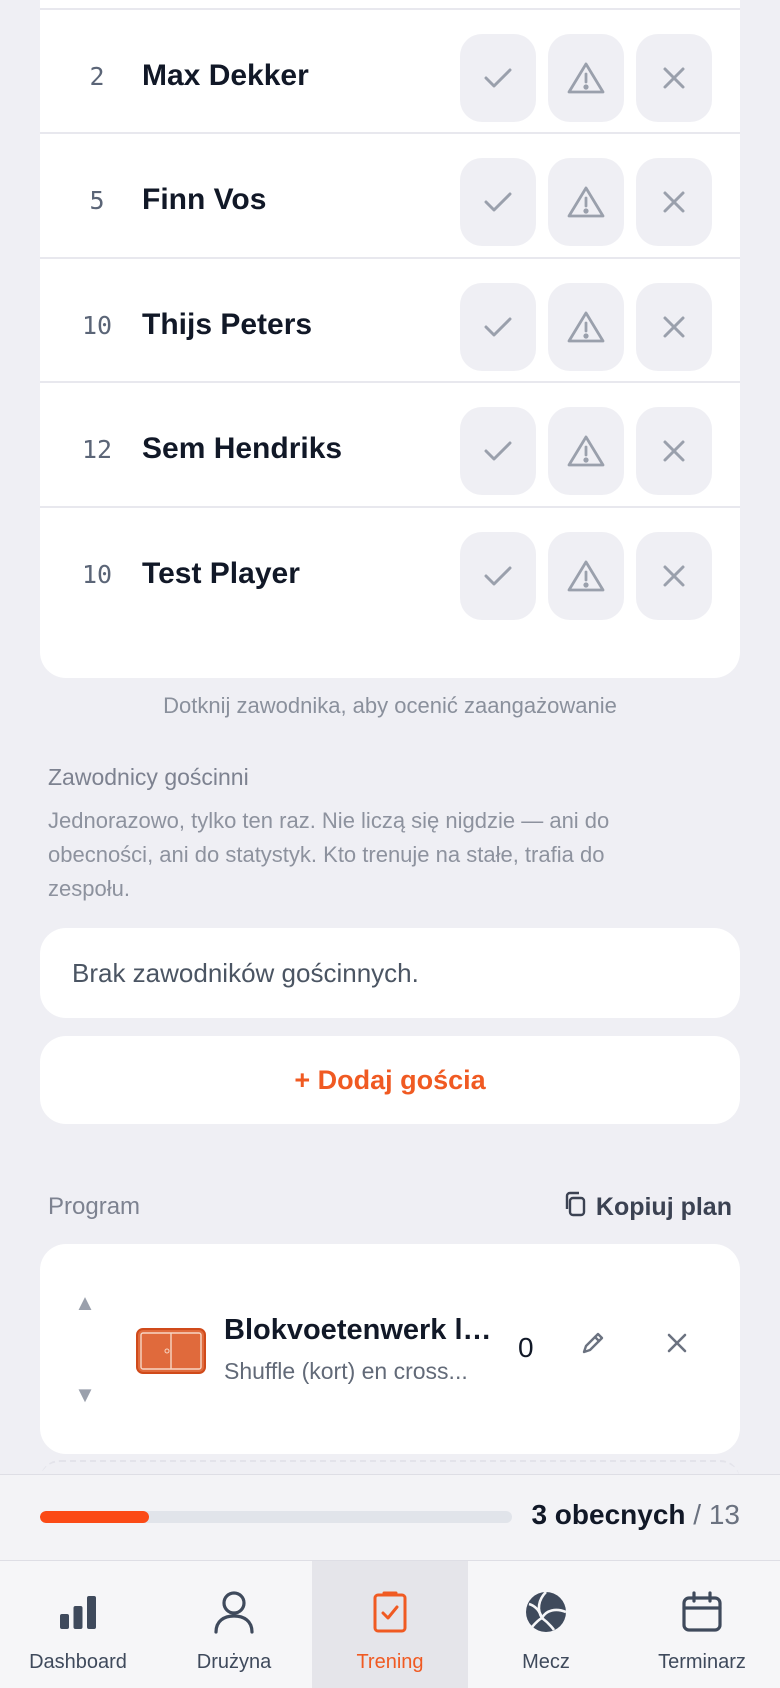 This screenshot has width=780, height=1688. I want to click on player-number: 5, so click(97, 200).